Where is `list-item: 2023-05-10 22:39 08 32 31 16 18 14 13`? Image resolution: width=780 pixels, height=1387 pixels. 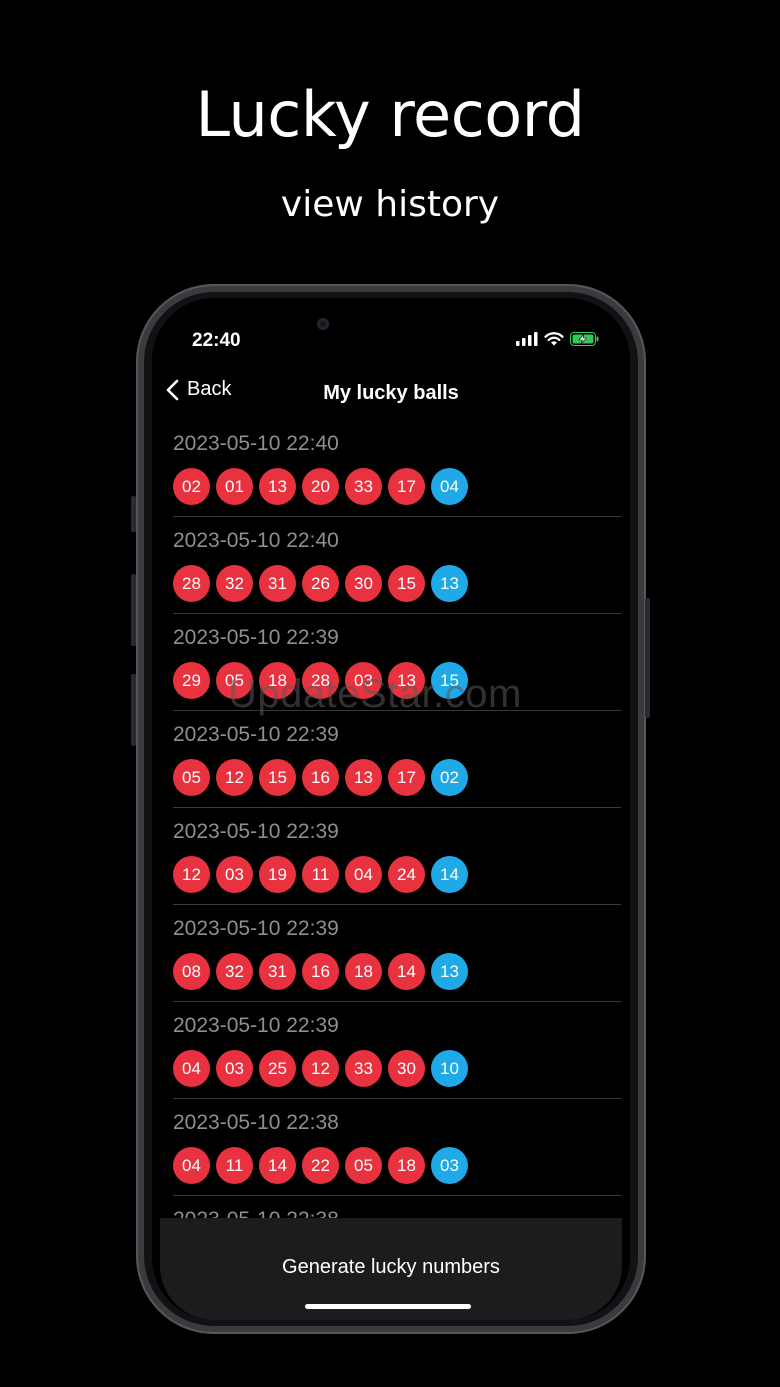
list-item: 2023-05-10 22:39 08 32 31 16 18 14 13 is located at coordinates (397, 953).